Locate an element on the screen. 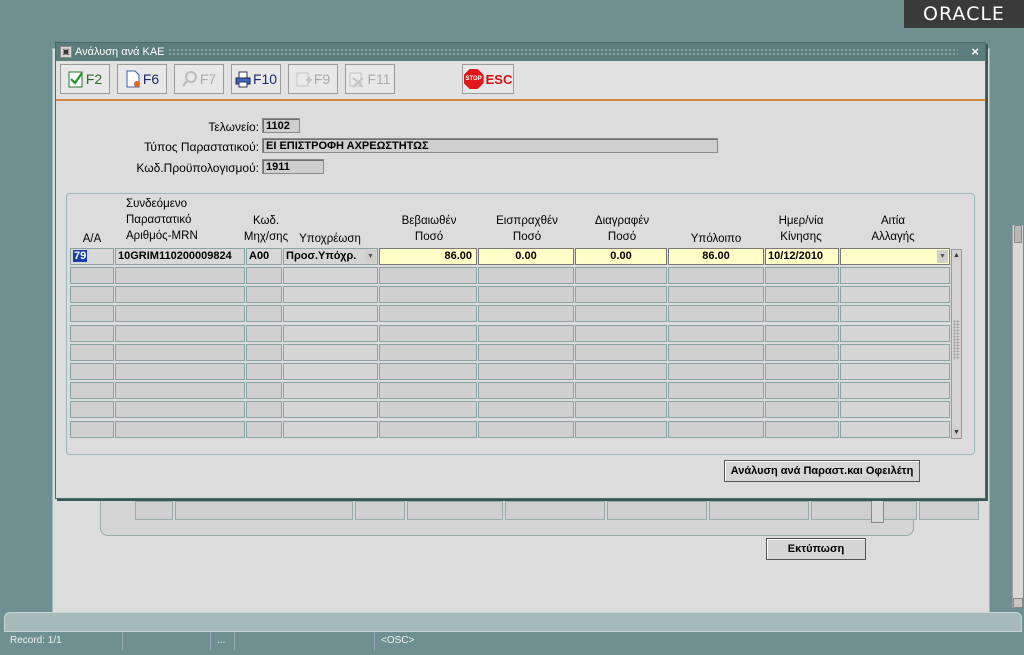 Image resolution: width=1024 pixels, height=655 pixels. cell-mrn: 10GRIM110200009824 is located at coordinates (180, 256).